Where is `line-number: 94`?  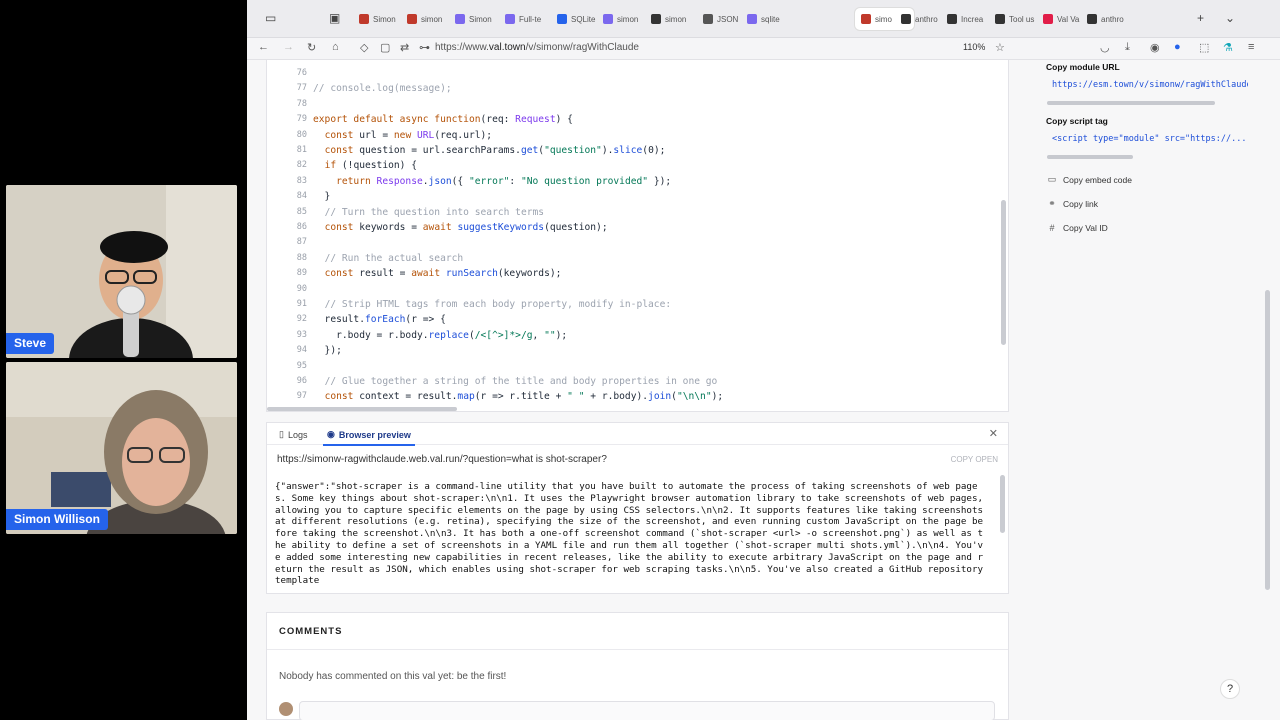 line-number: 94 is located at coordinates (301, 350).